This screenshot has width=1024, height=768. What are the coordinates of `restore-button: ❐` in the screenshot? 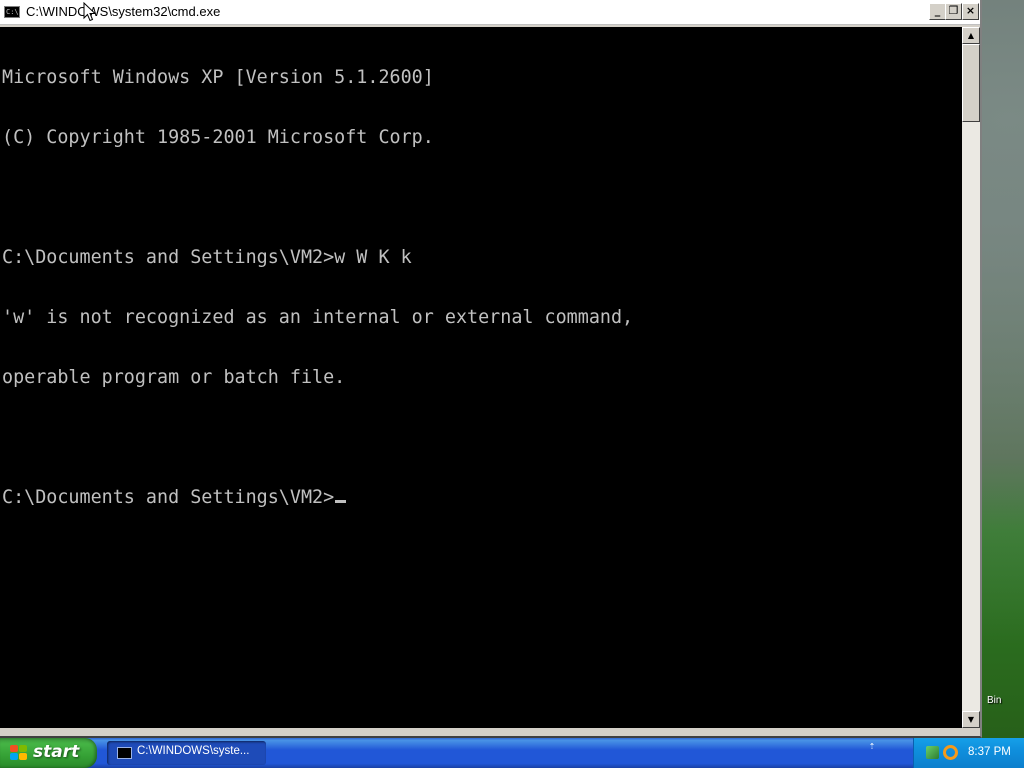 It's located at (953, 11).